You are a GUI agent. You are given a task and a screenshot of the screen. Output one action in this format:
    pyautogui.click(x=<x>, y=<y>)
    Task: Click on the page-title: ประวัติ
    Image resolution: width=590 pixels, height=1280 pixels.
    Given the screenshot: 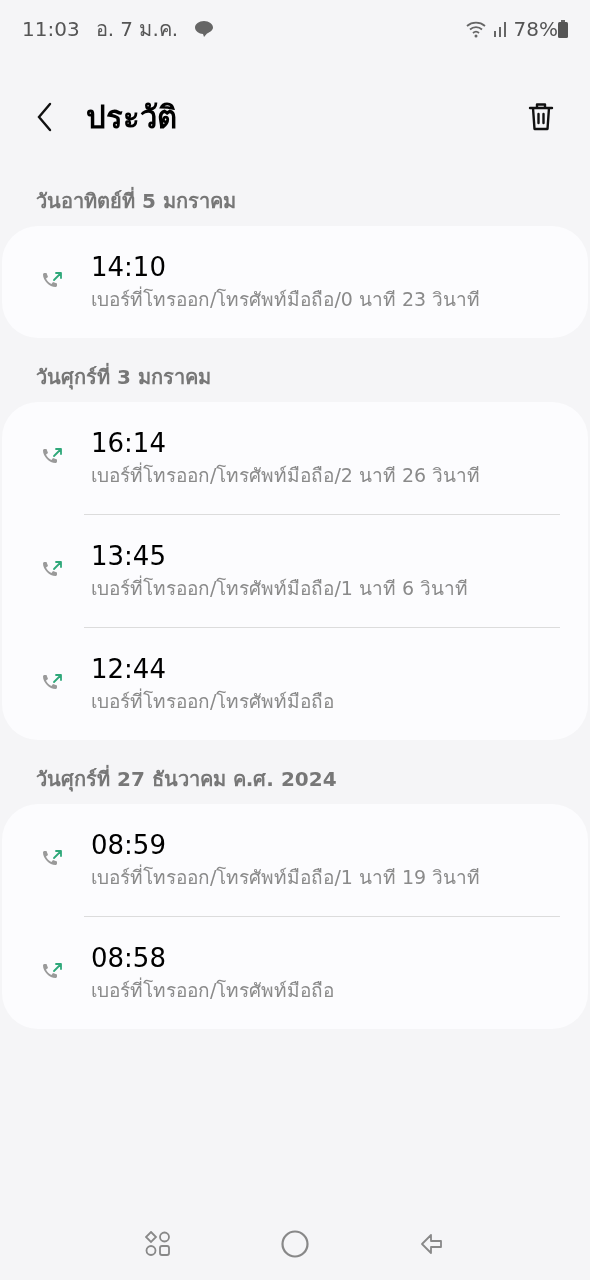 What is the action you would take?
    pyautogui.click(x=131, y=117)
    